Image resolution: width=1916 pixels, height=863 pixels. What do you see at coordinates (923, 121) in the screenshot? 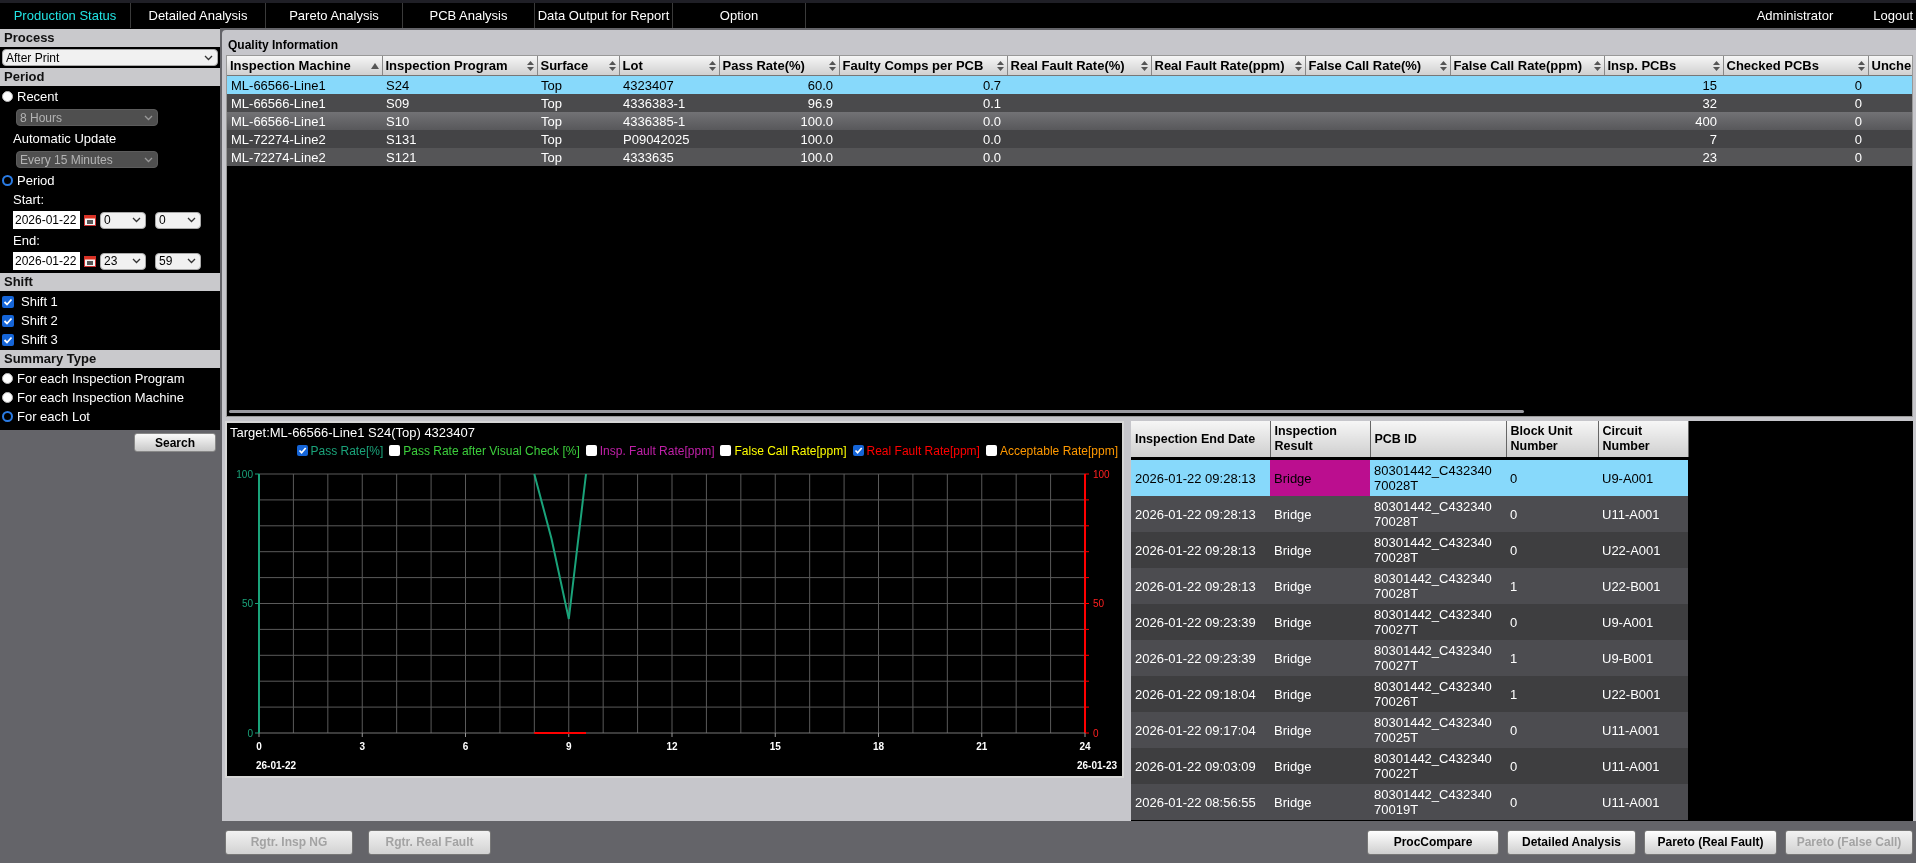
I see `table-cell: 0.0` at bounding box center [923, 121].